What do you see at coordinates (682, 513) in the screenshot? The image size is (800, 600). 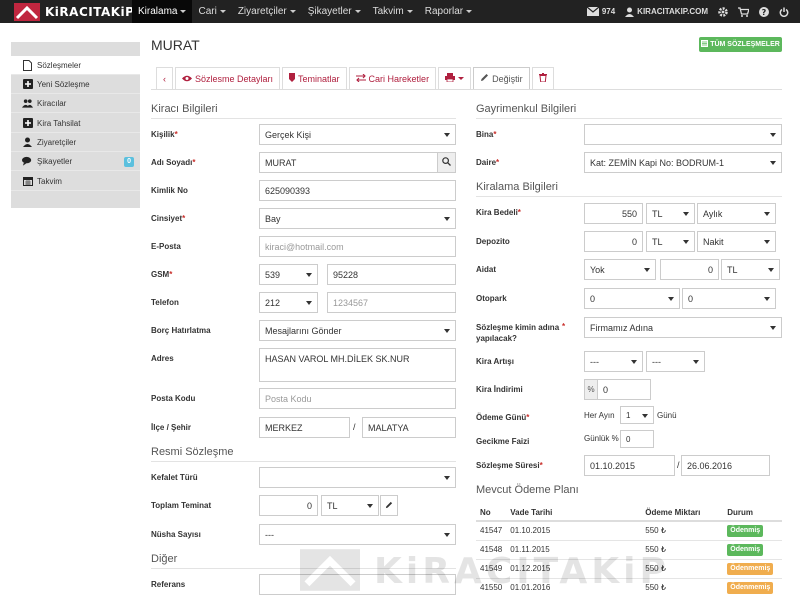 I see `column-header: Ödeme Miktarı` at bounding box center [682, 513].